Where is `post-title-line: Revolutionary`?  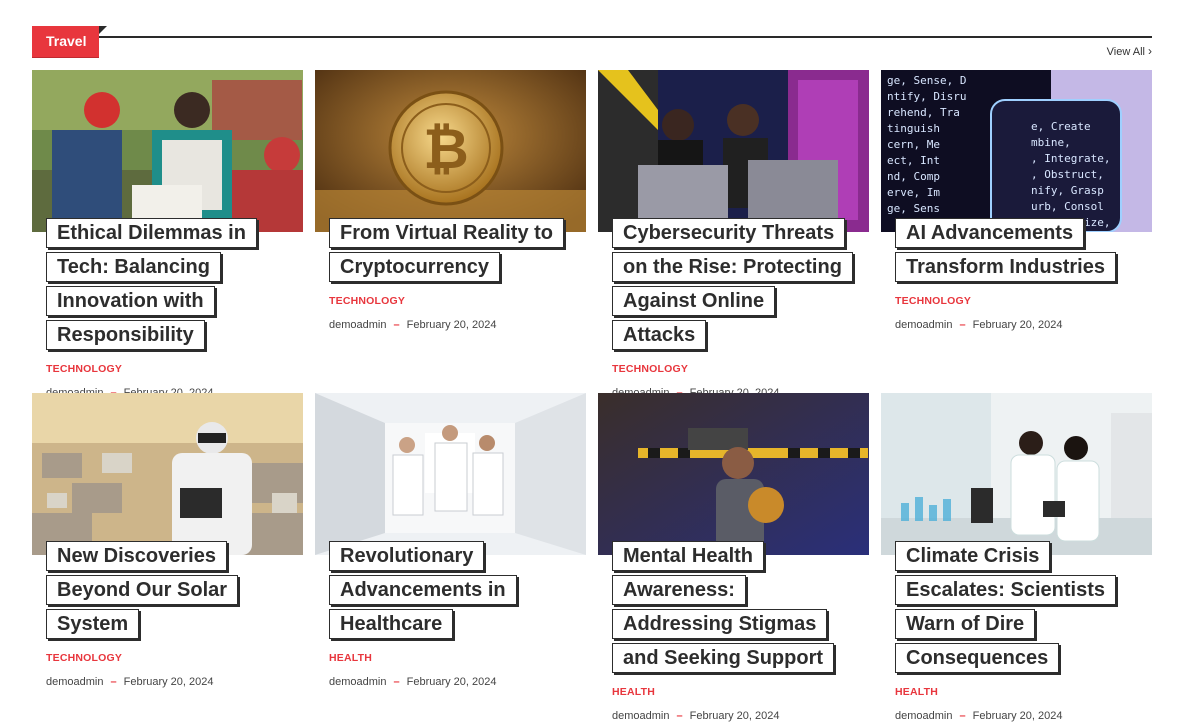
post-title-line: Revolutionary is located at coordinates (407, 556).